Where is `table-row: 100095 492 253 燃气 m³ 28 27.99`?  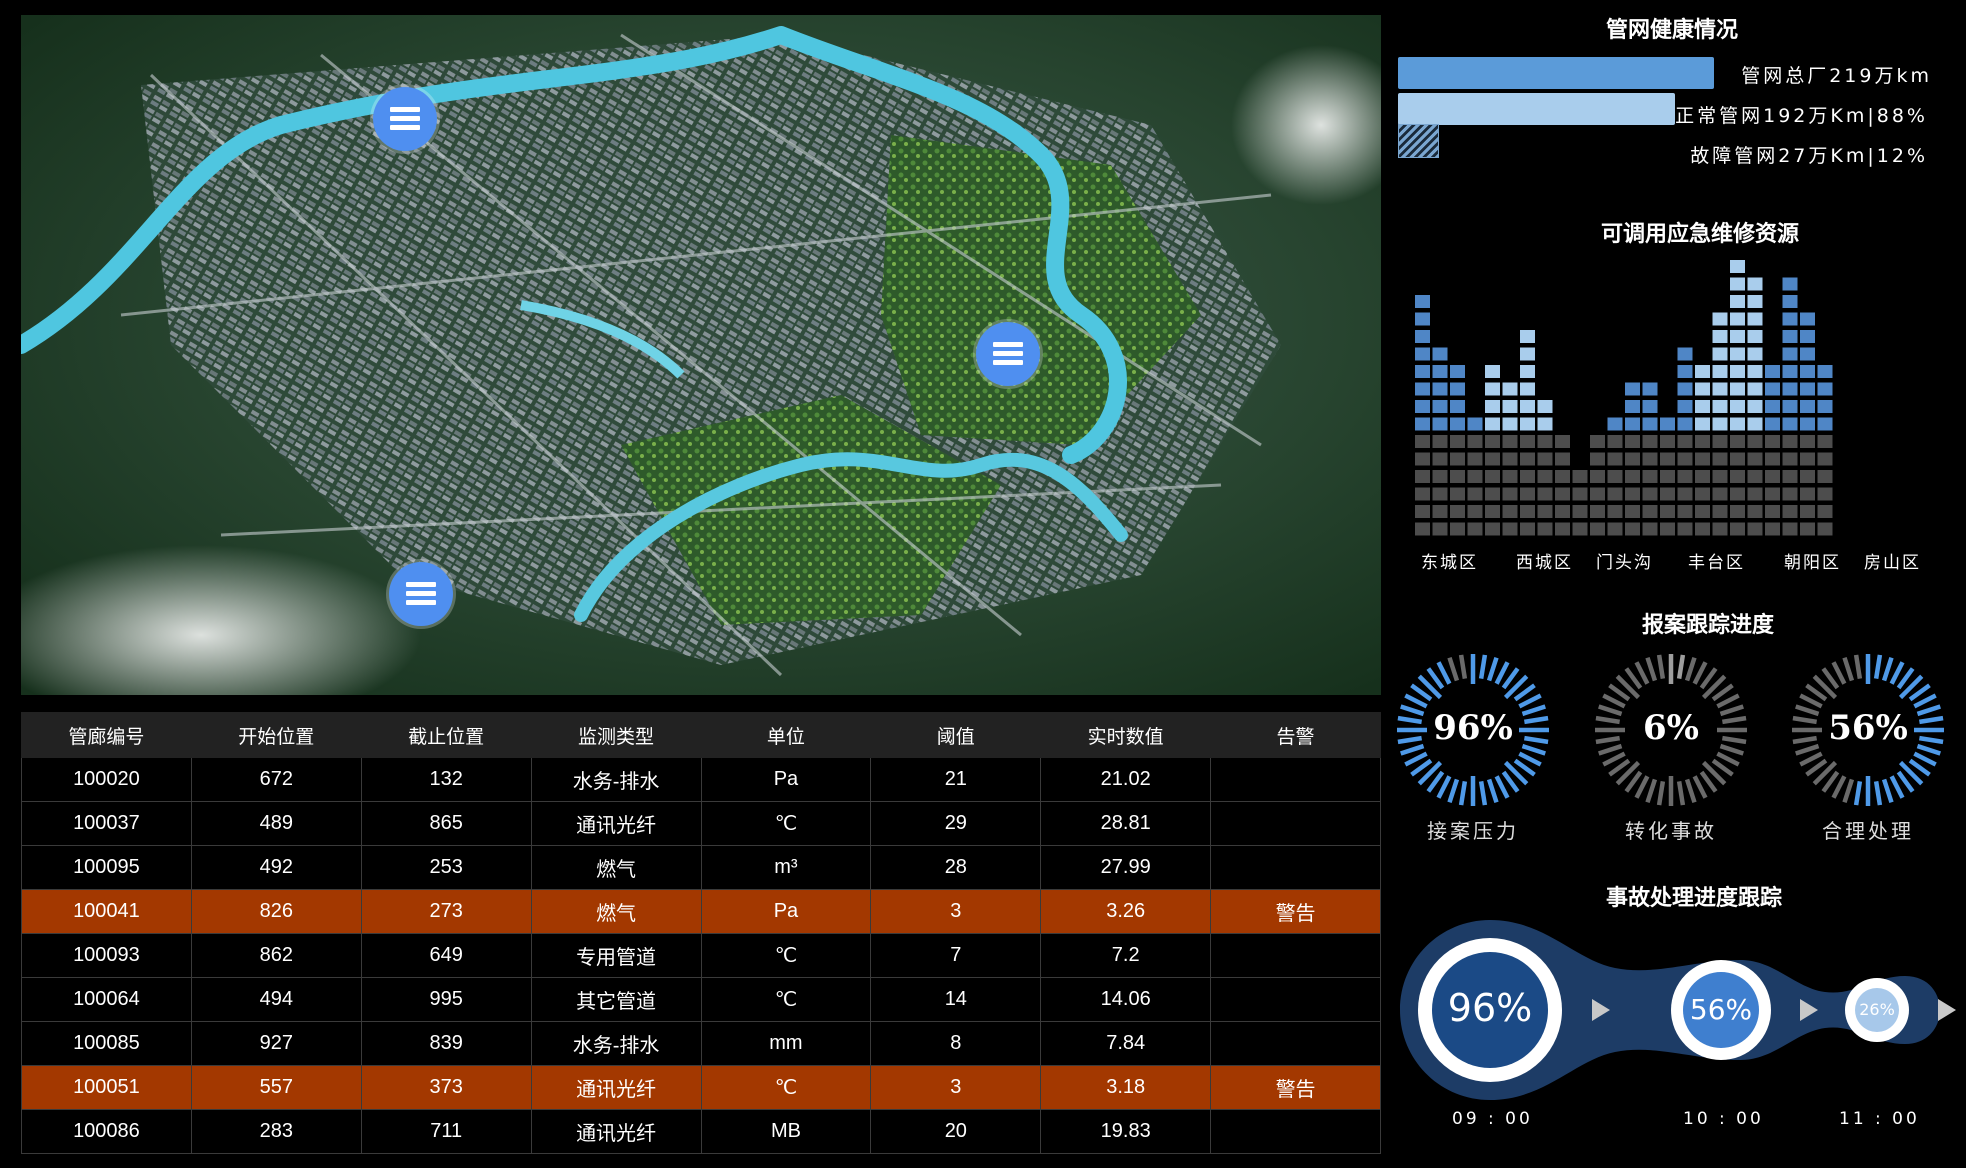
table-row: 100095 492 253 燃气 m³ 28 27.99 is located at coordinates (701, 867).